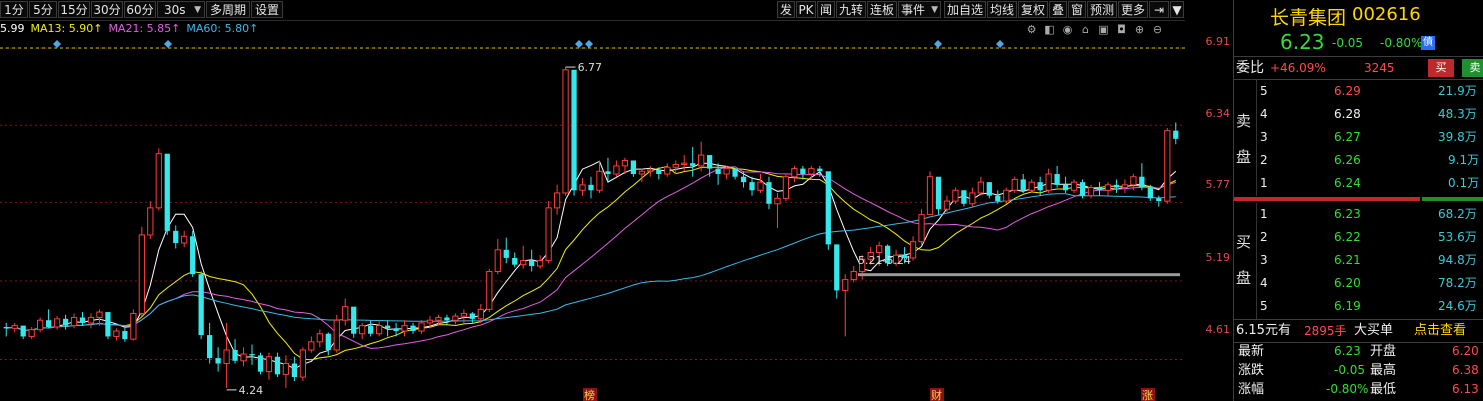 This screenshot has width=1483, height=401. Describe the element at coordinates (1103, 29) in the screenshot. I see `lock-icon: ▣` at that location.